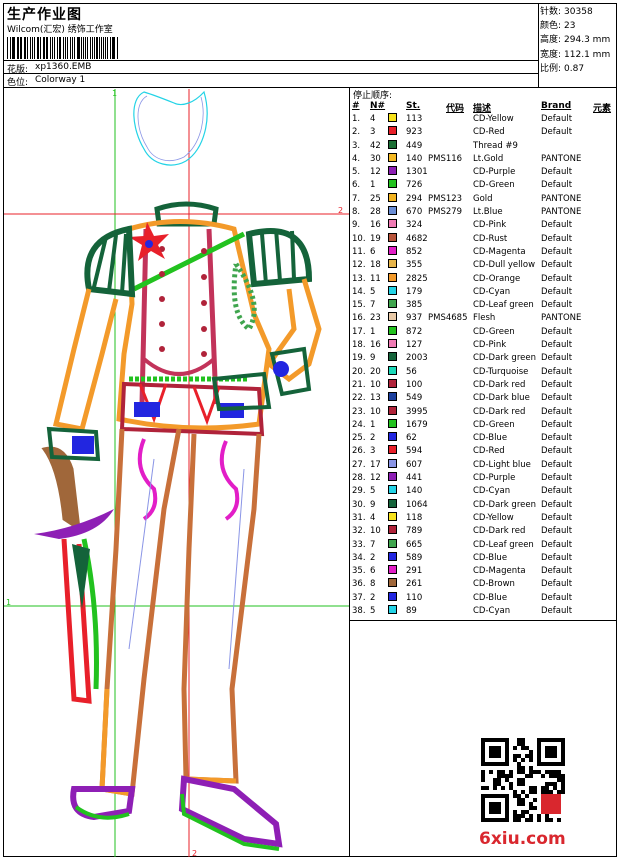 The height and width of the screenshot is (860, 620). I want to click on row-stitches: 449, so click(414, 145).